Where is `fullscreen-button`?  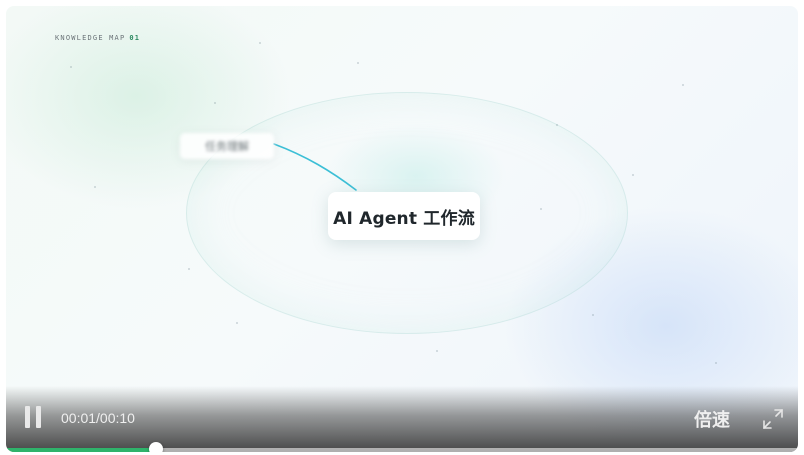 fullscreen-button is located at coordinates (773, 419).